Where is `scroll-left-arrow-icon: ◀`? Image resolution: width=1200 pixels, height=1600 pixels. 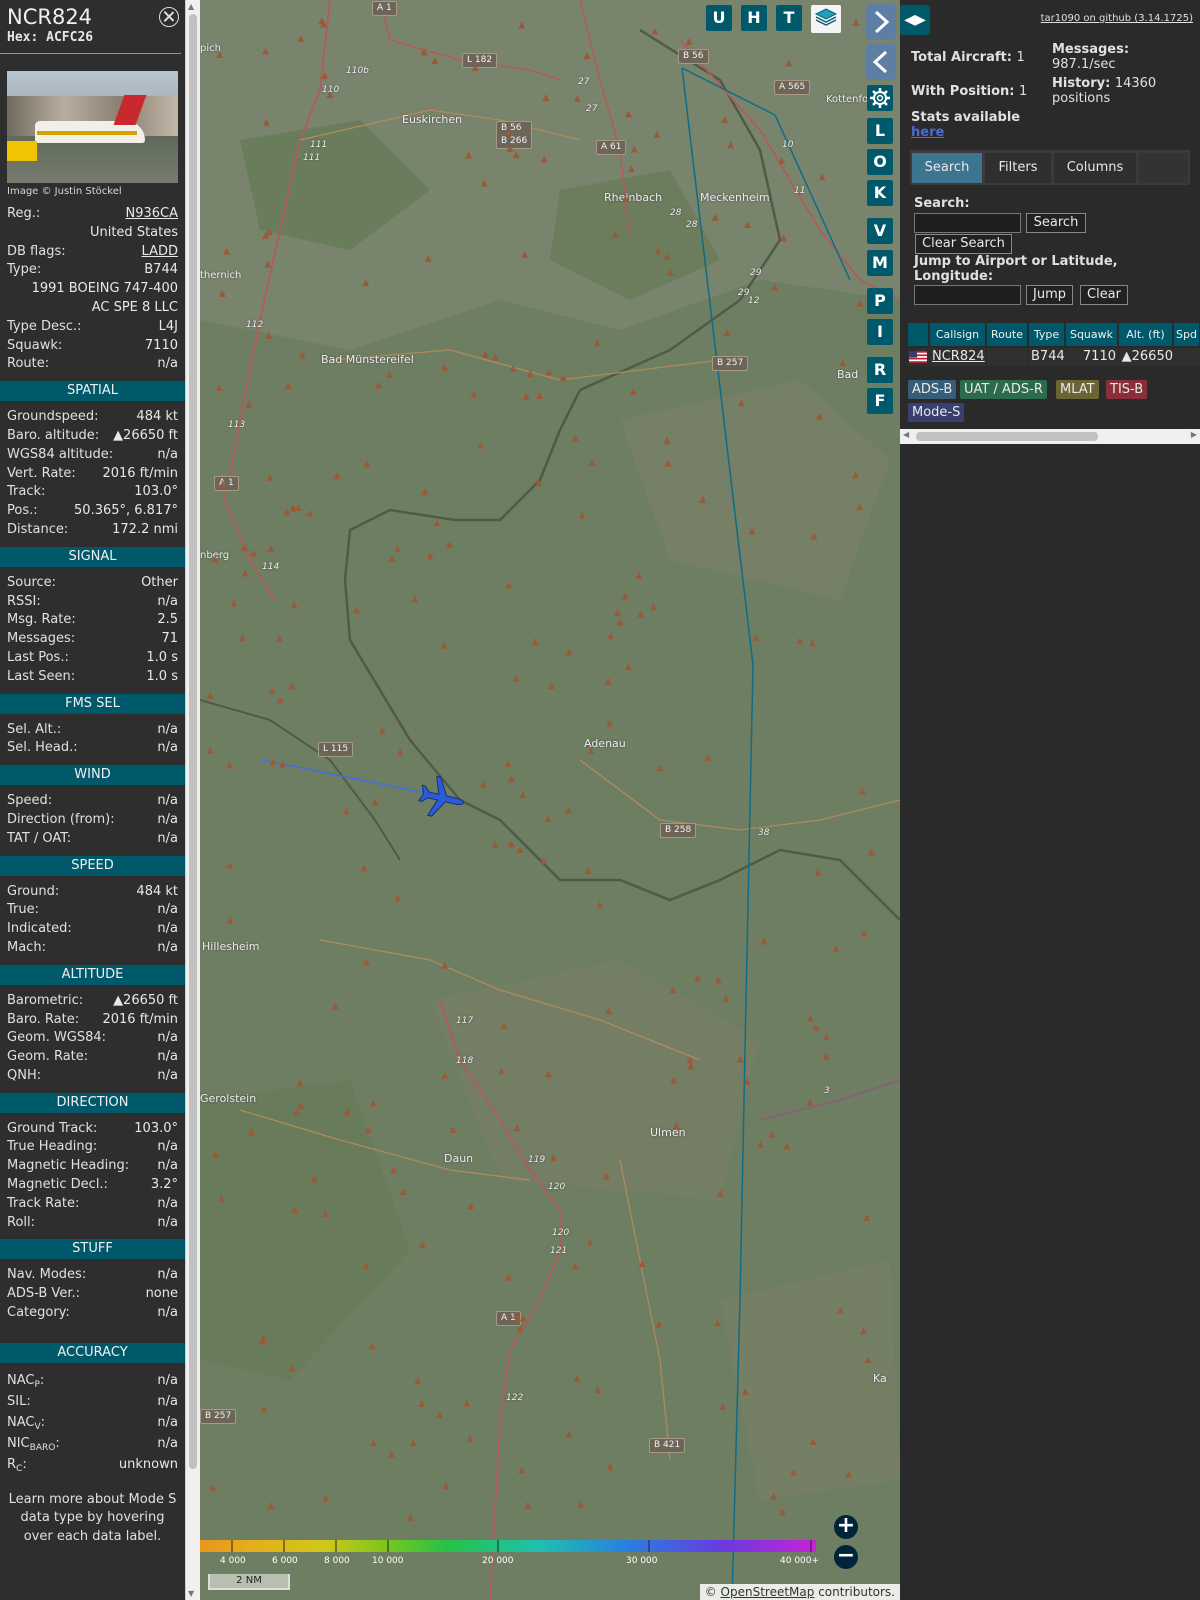 scroll-left-arrow-icon: ◀ is located at coordinates (906, 434).